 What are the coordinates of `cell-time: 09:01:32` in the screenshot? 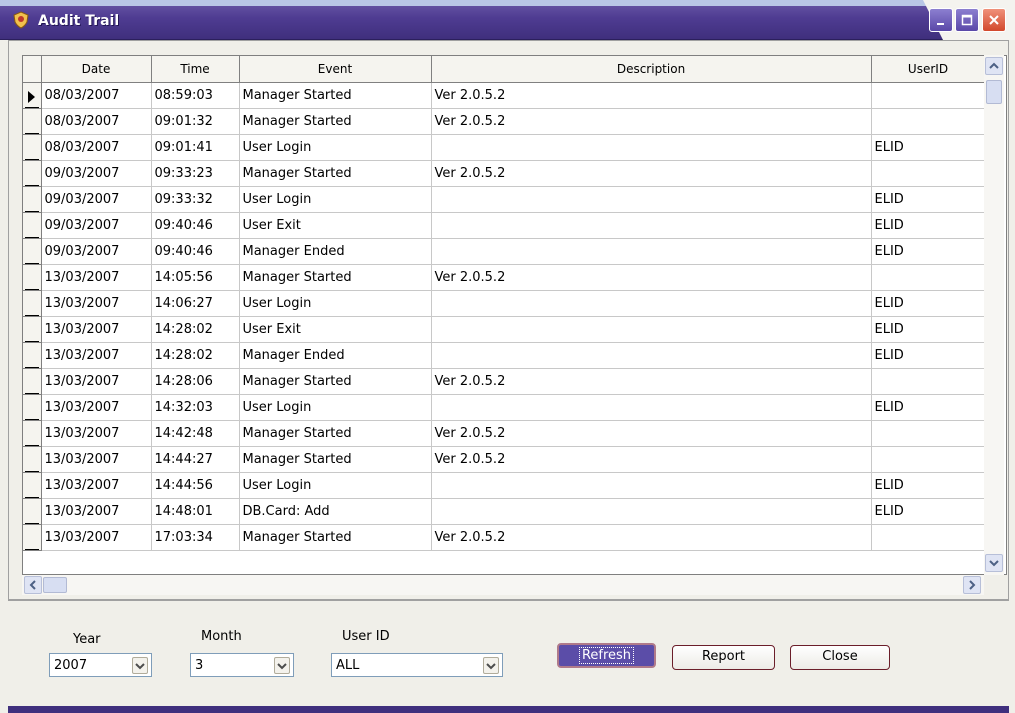 It's located at (195, 121).